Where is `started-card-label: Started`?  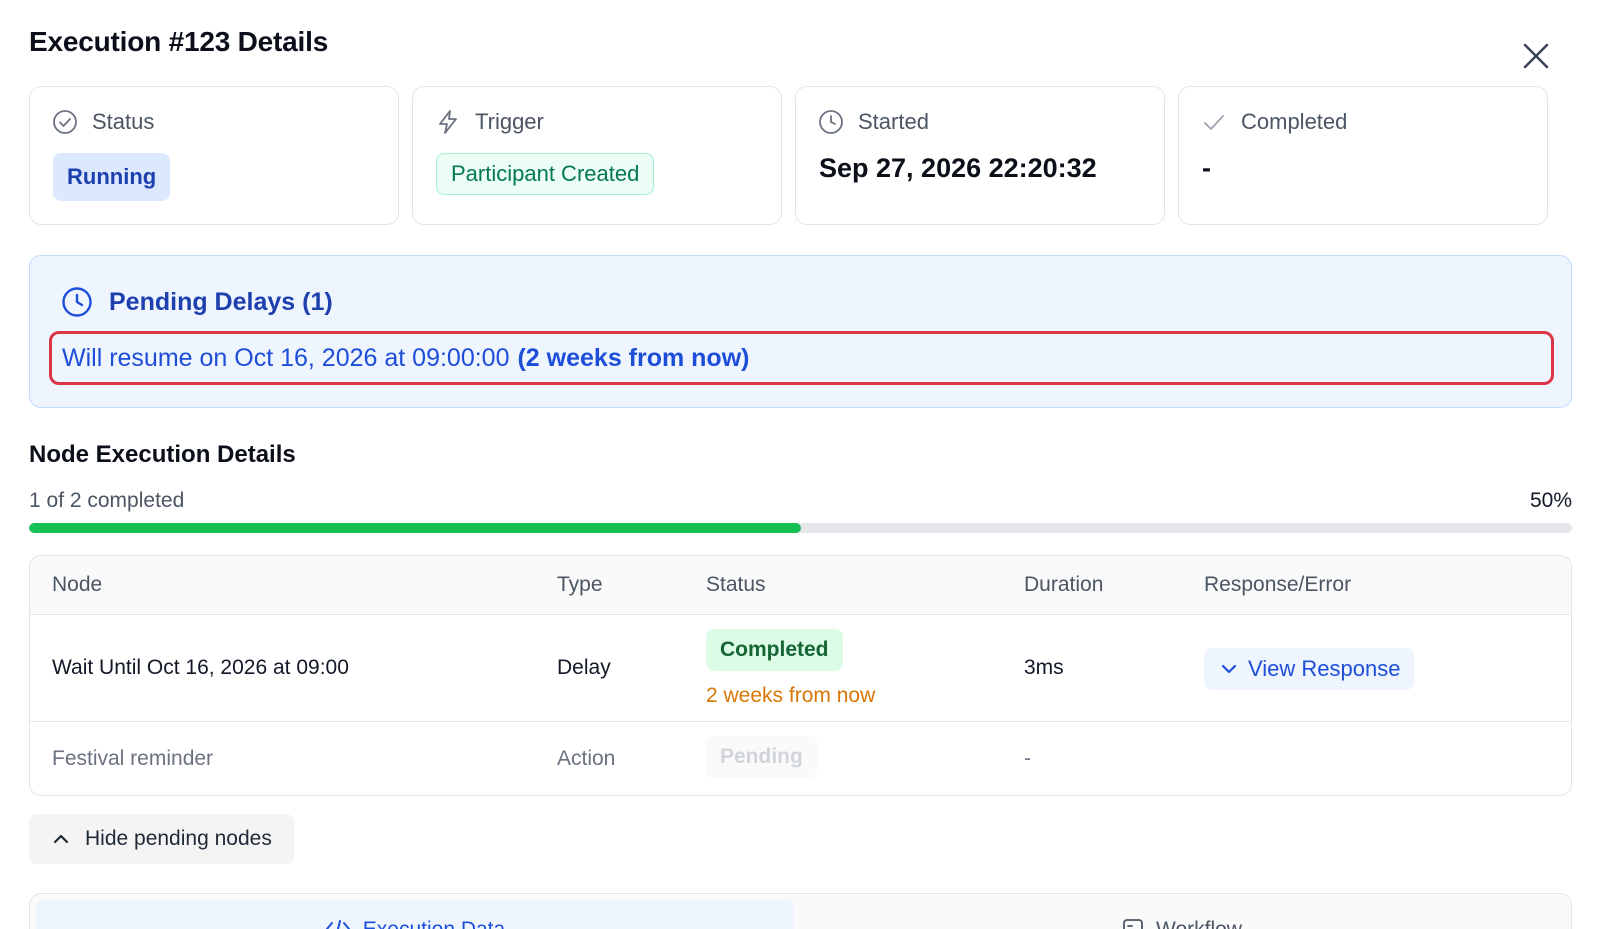
started-card-label: Started is located at coordinates (893, 121).